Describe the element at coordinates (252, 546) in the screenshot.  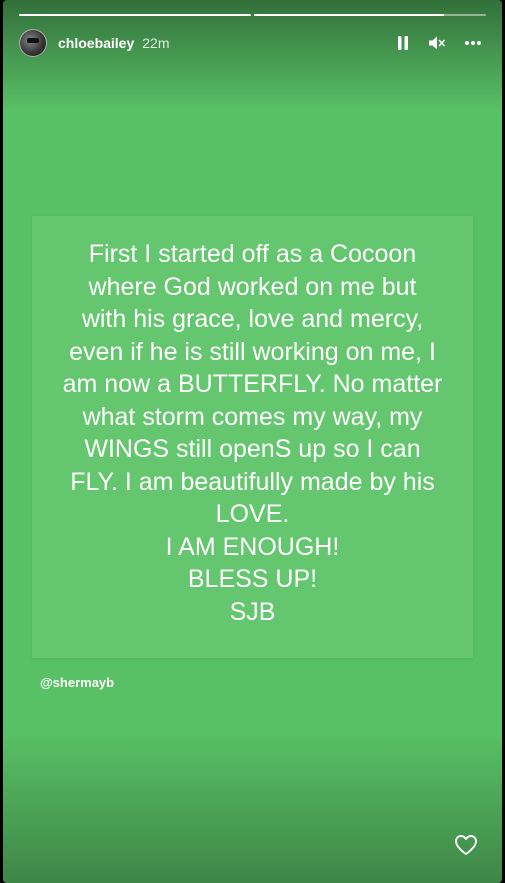
I see `card-line: I AM ENOUGH!` at that location.